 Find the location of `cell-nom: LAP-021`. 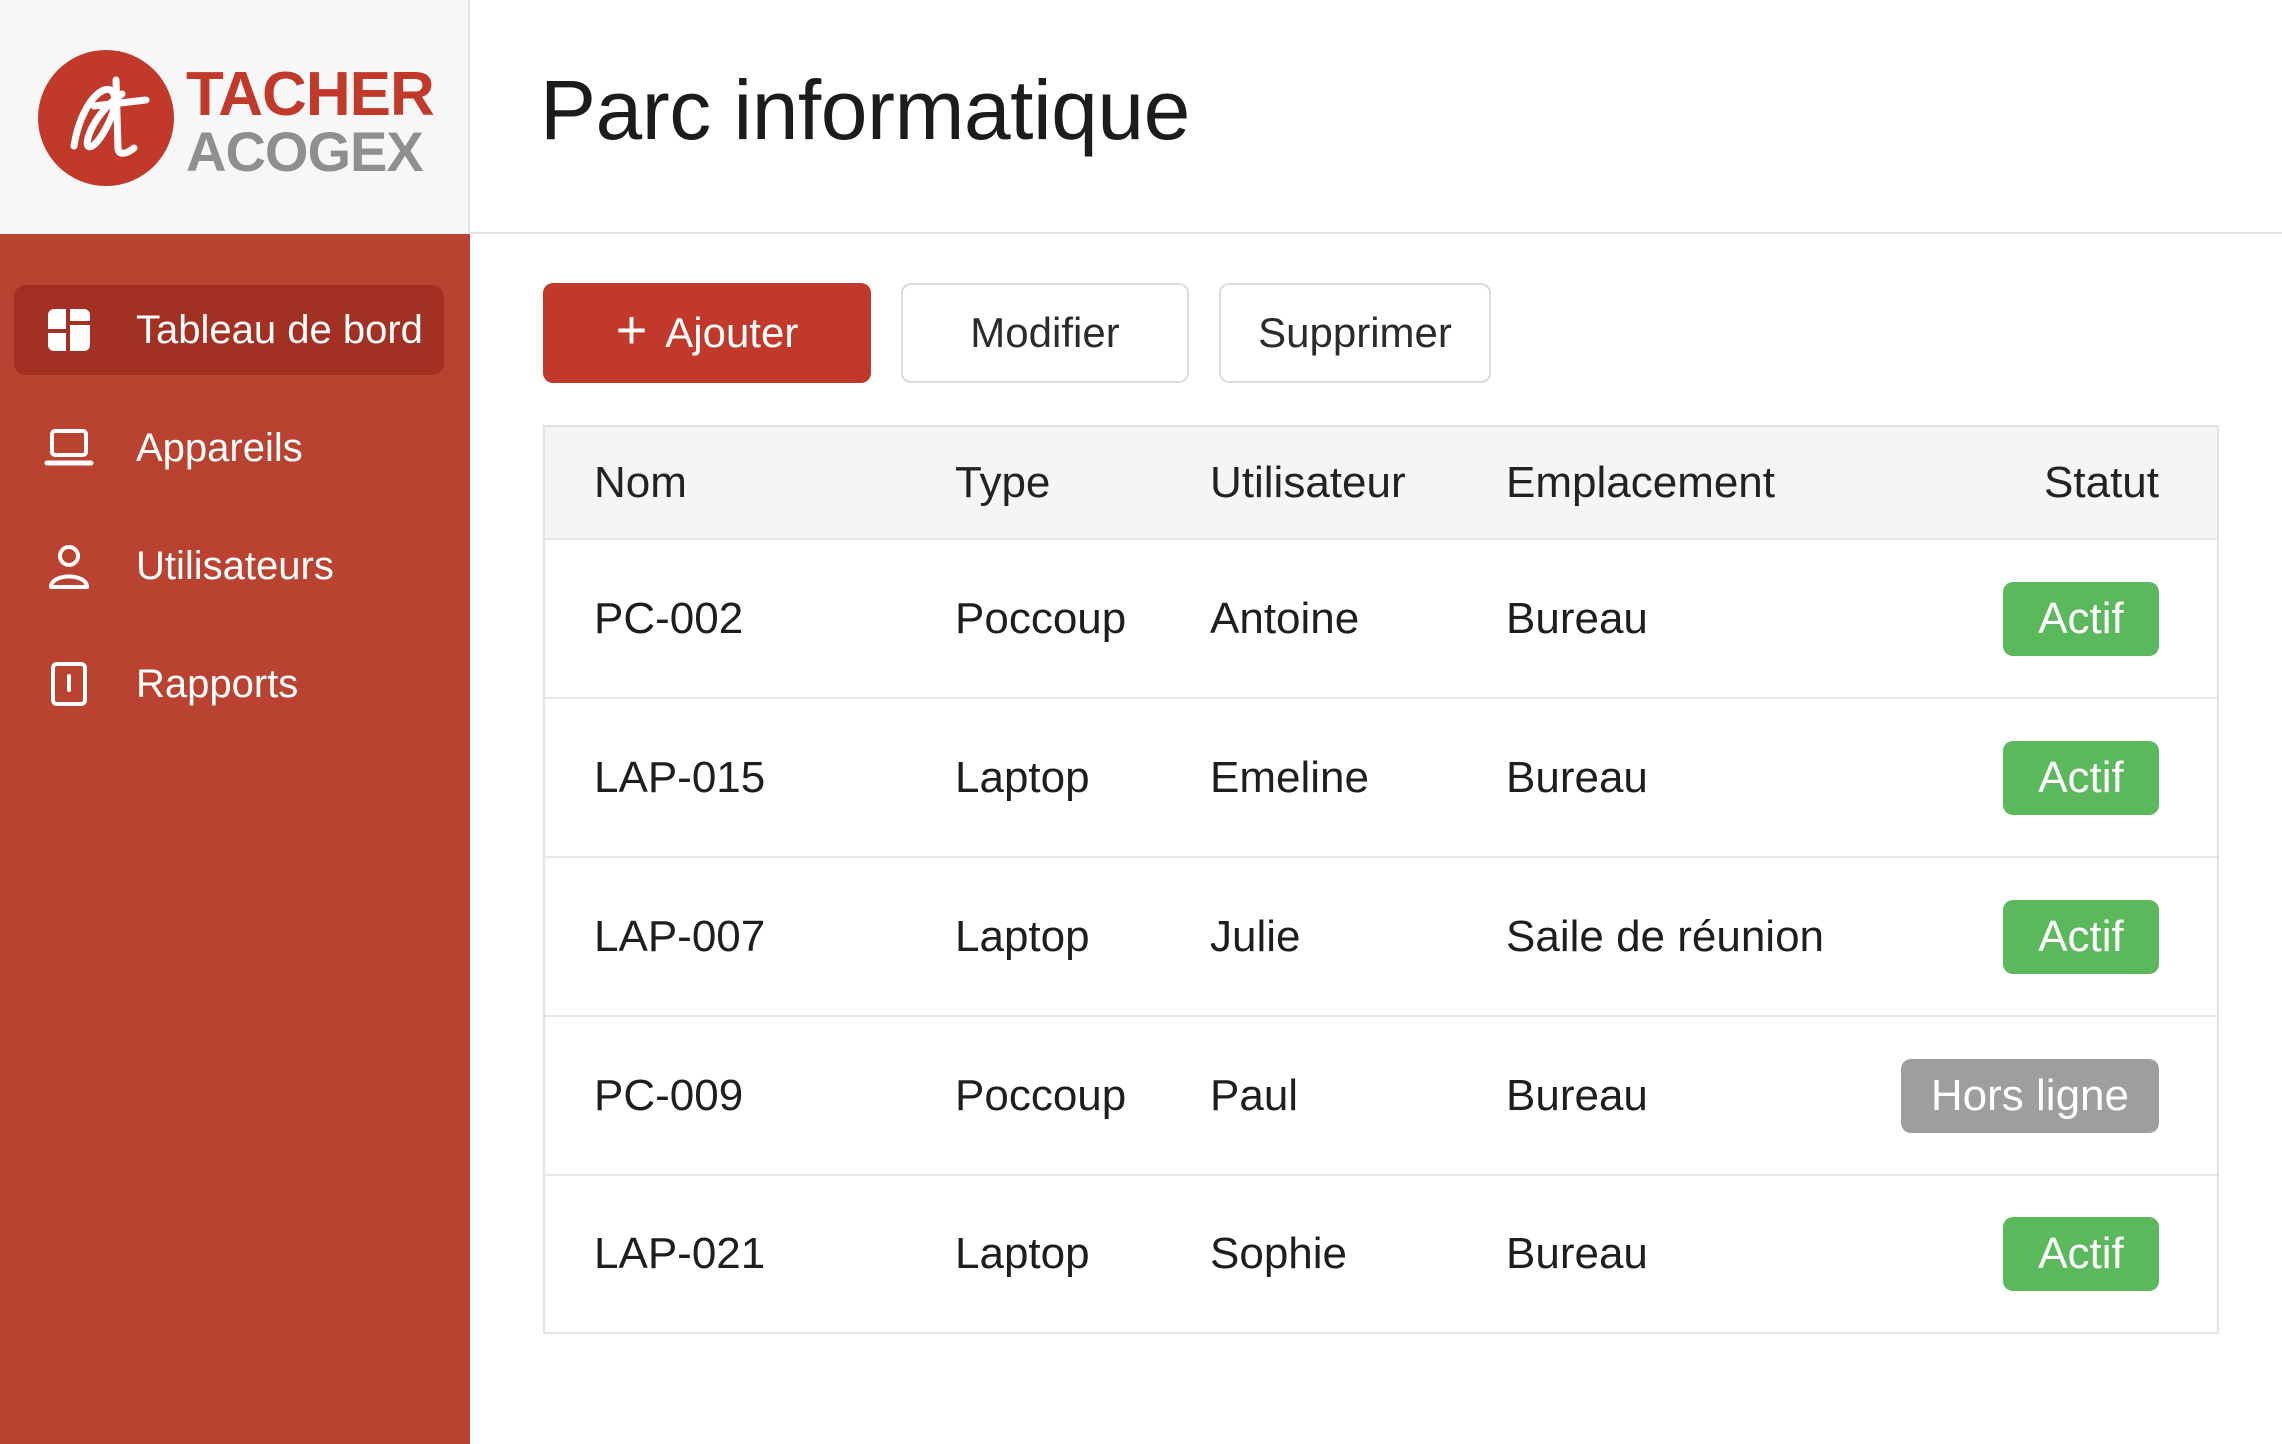

cell-nom: LAP-021 is located at coordinates (680, 1253).